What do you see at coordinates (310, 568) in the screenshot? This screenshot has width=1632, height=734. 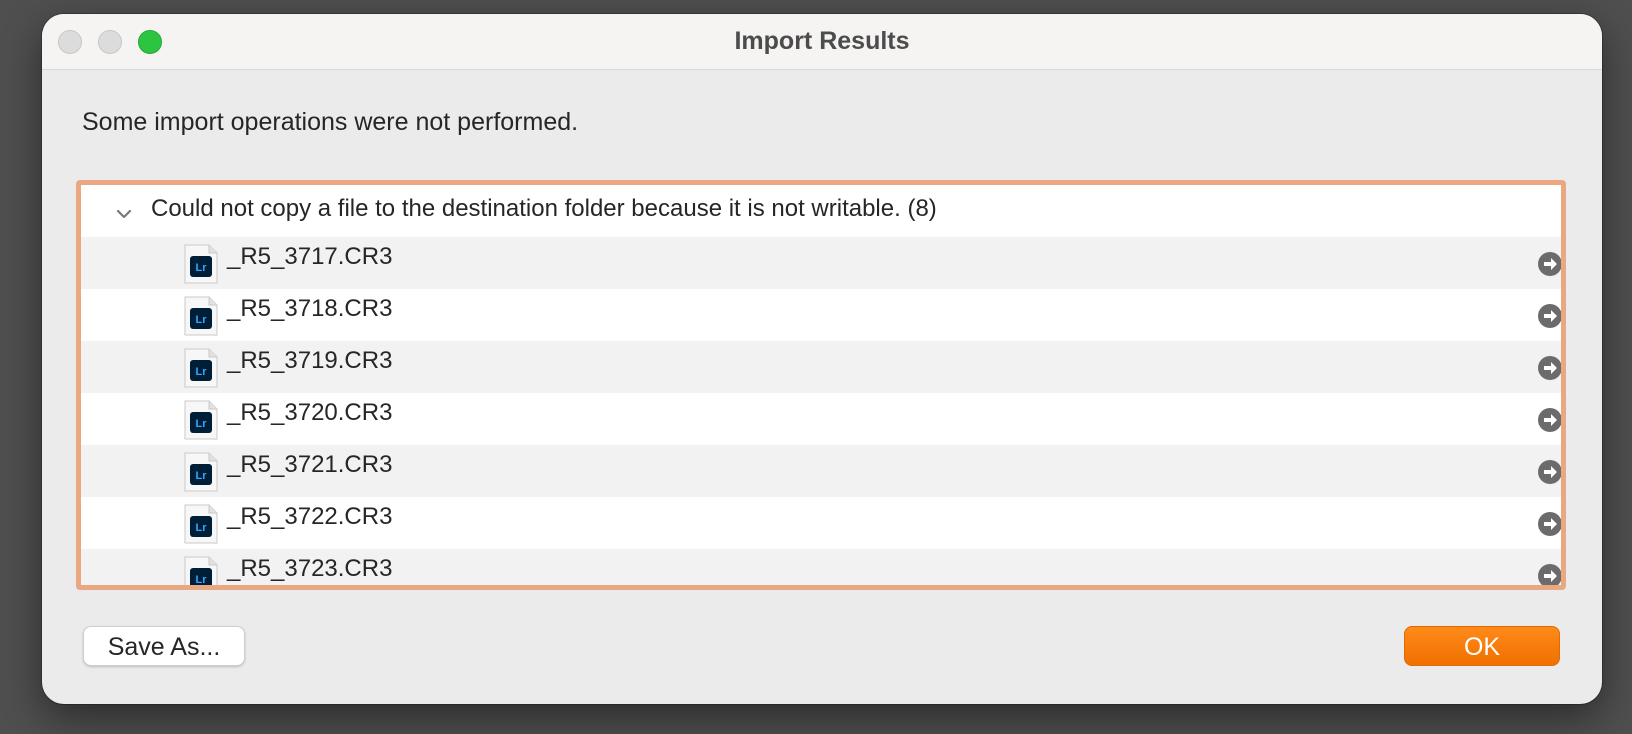 I see `file-name: _R5_3723.CR3` at bounding box center [310, 568].